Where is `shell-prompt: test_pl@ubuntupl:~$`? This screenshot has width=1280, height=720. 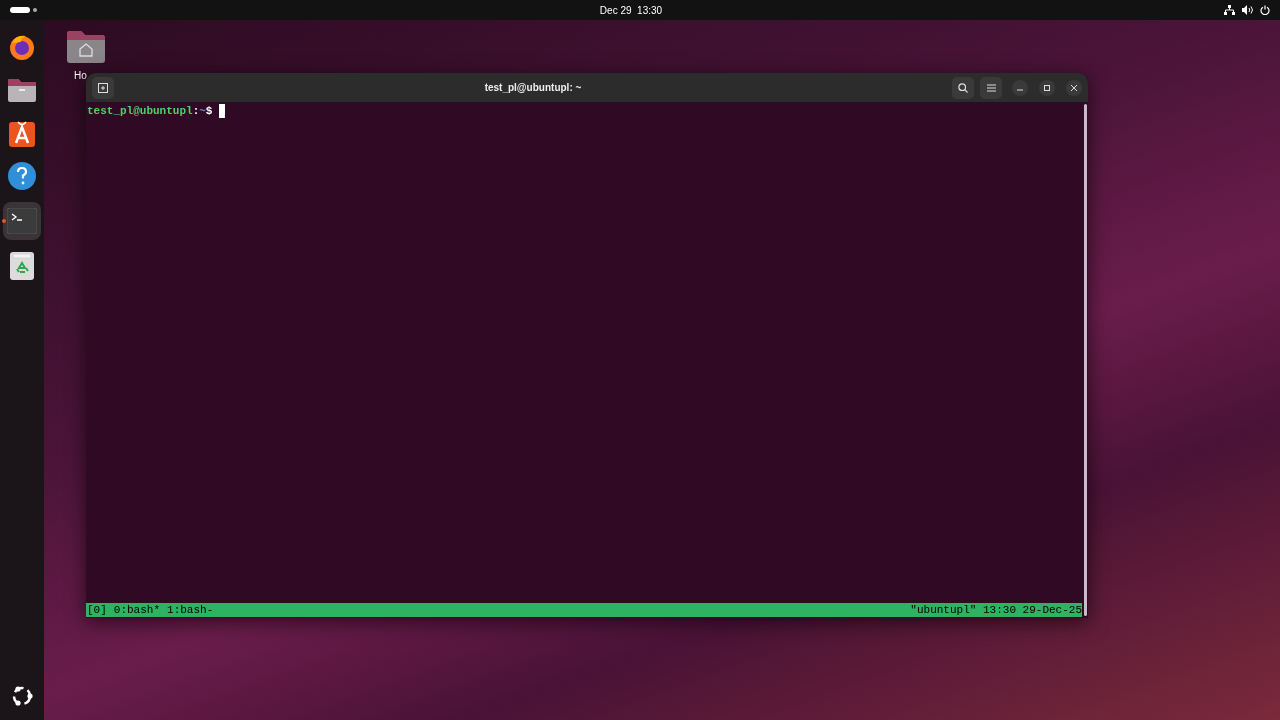
shell-prompt: test_pl@ubuntupl:~$ is located at coordinates (150, 111).